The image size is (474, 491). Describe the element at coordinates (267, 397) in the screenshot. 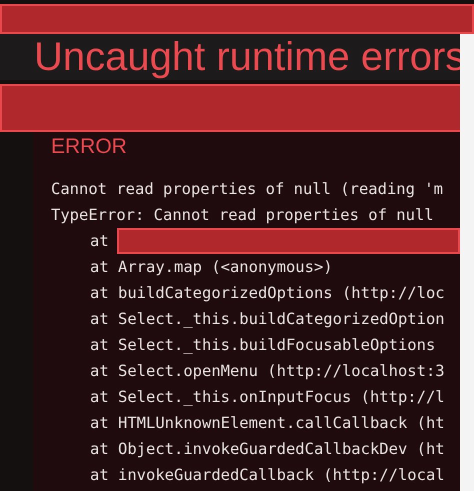

I see `stack-trace-line: at Select._this.onInputFocus (http://l` at that location.